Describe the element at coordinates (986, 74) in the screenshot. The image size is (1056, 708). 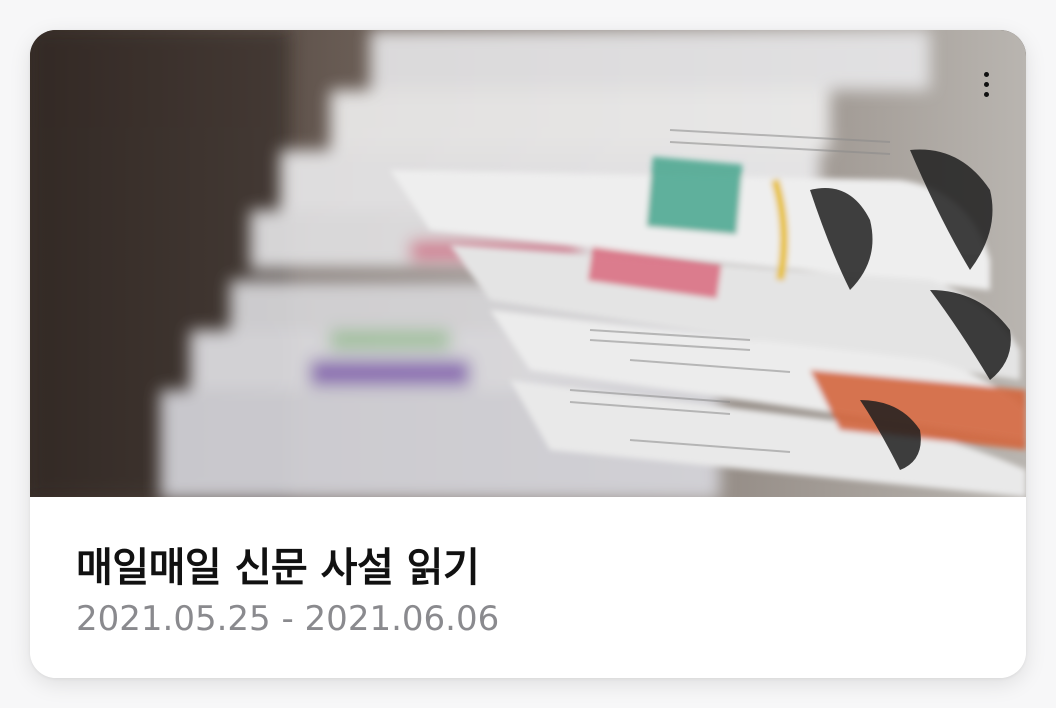
I see `more-vertical-icon` at that location.